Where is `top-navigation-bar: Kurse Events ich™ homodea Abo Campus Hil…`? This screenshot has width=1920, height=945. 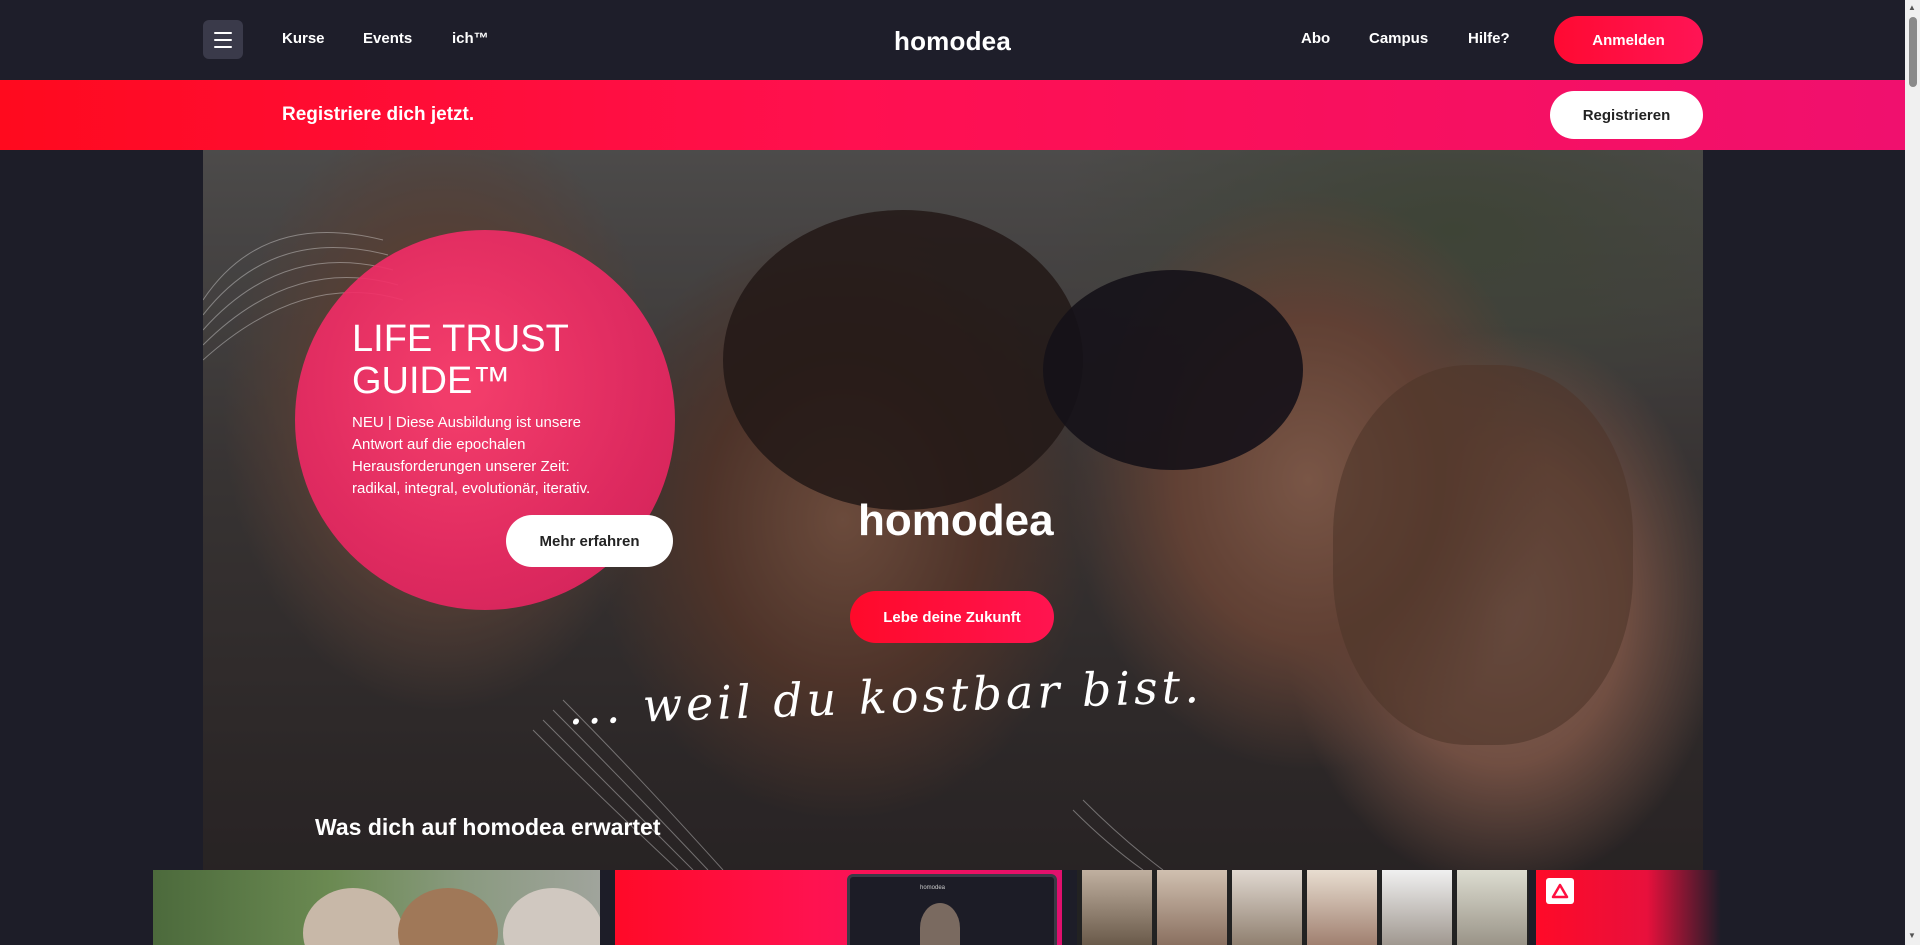 top-navigation-bar: Kurse Events ich™ homodea Abo Campus Hil… is located at coordinates (952, 40).